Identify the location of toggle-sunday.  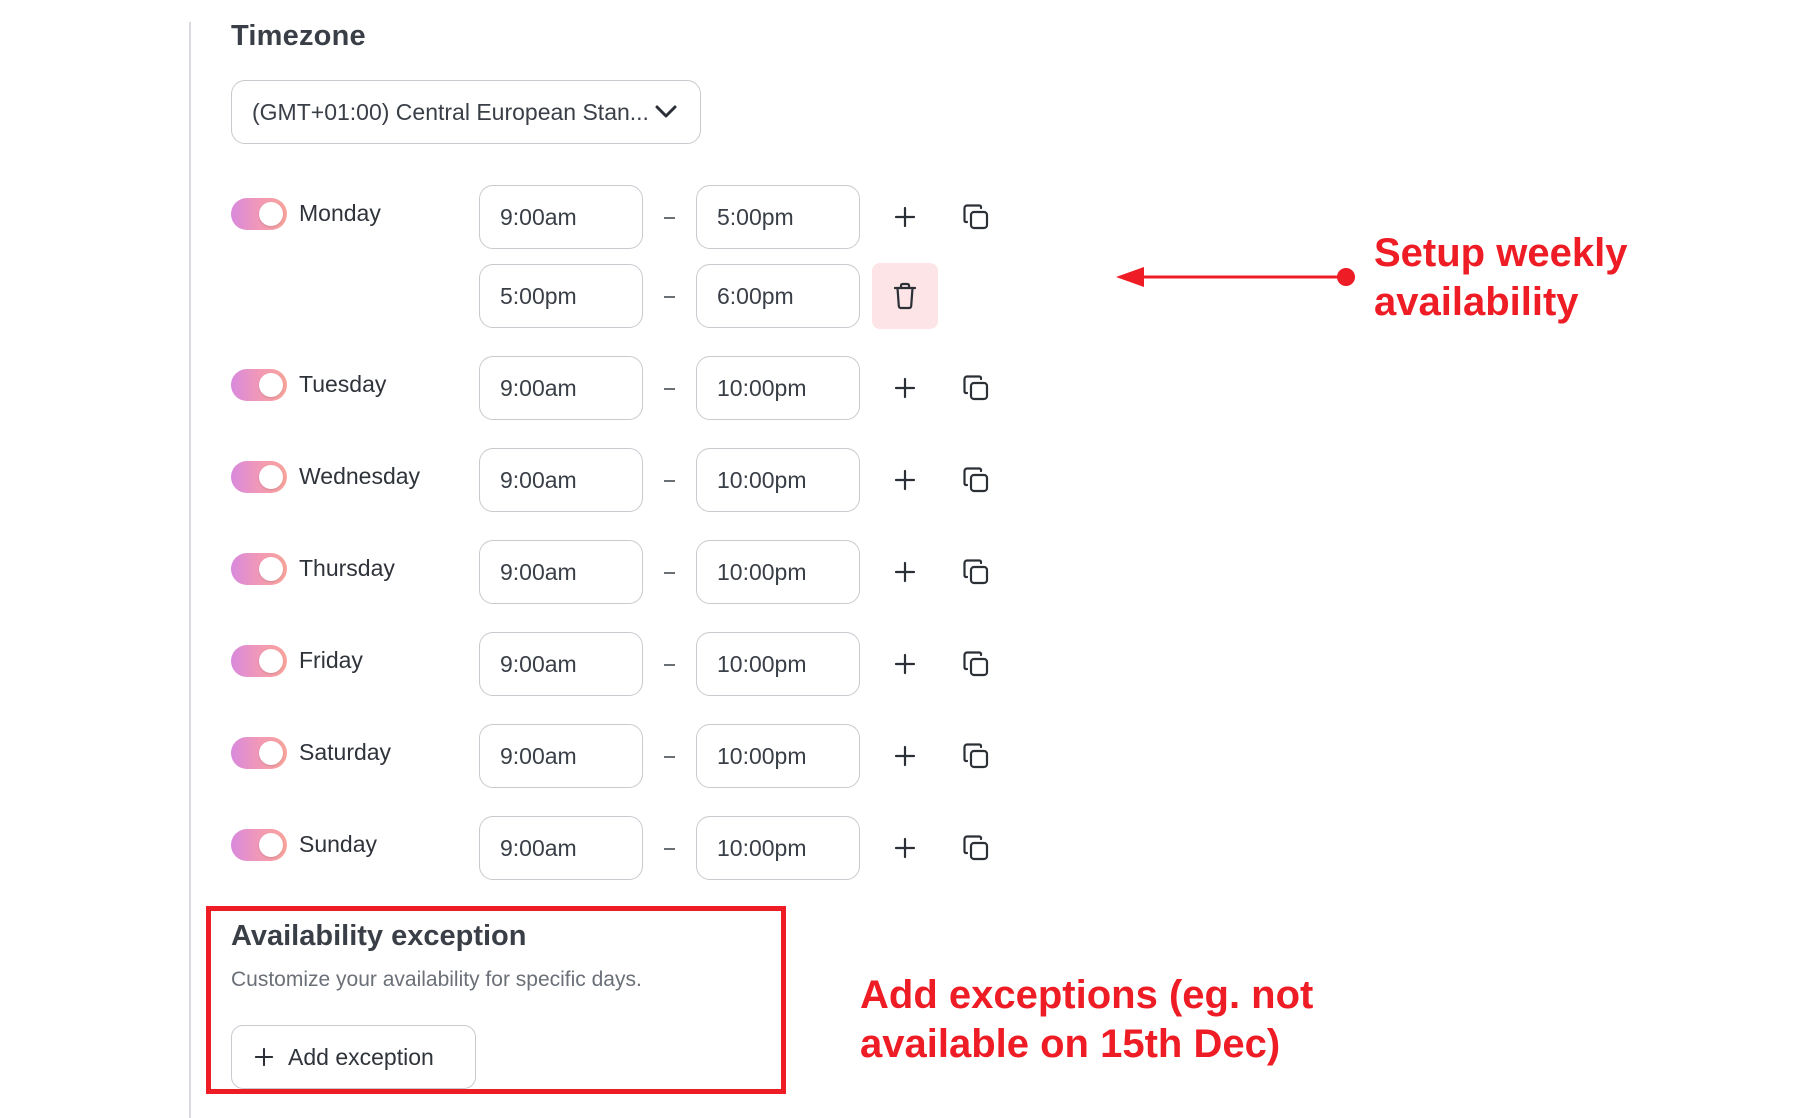
(259, 845).